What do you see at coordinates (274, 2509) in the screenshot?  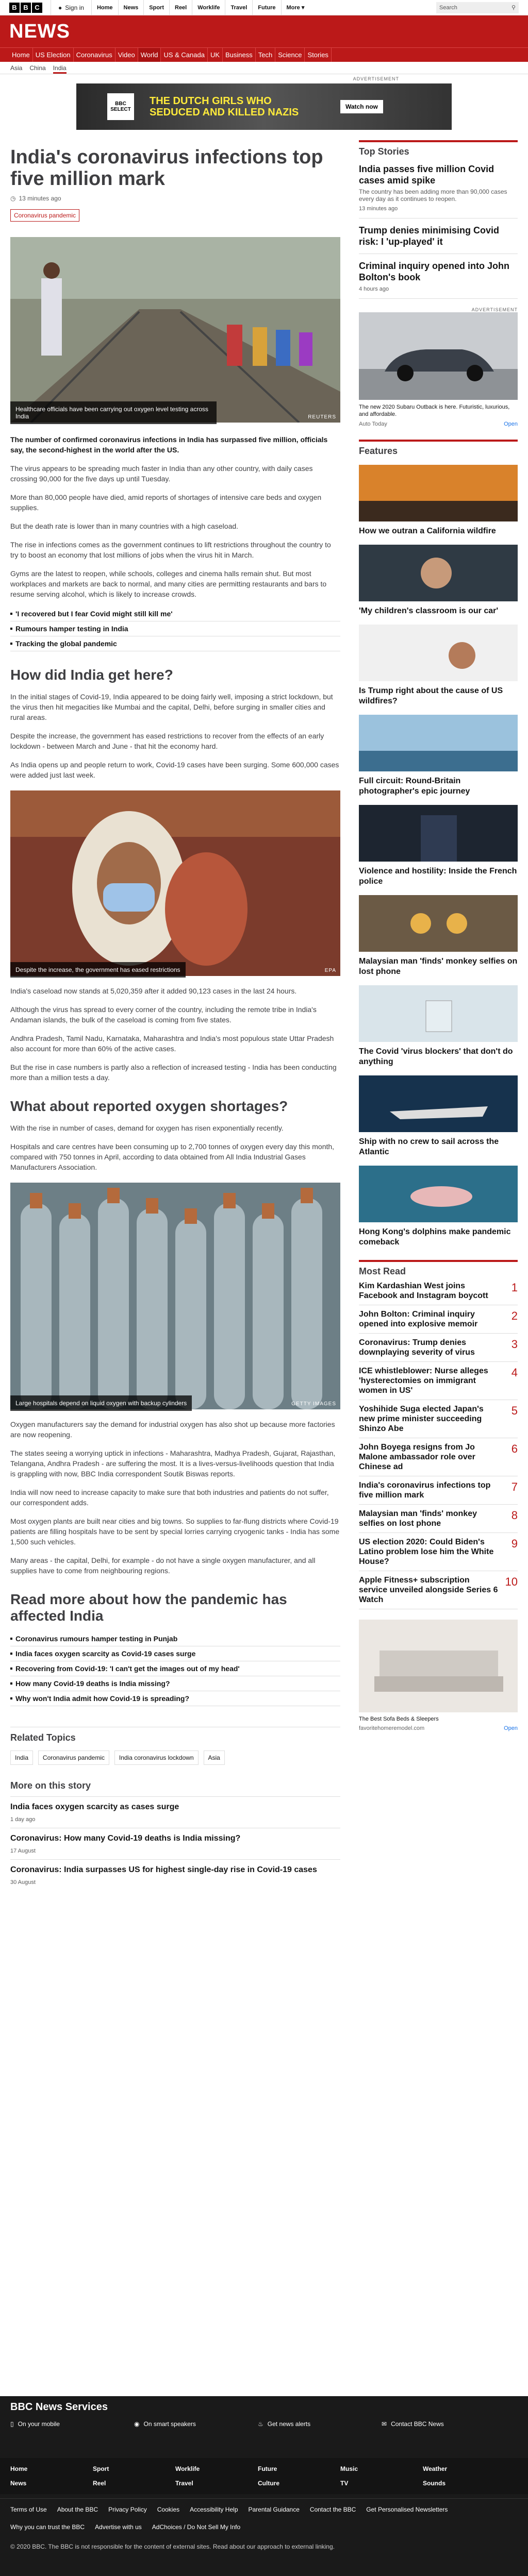 I see `legal-link: Parental Guidance` at bounding box center [274, 2509].